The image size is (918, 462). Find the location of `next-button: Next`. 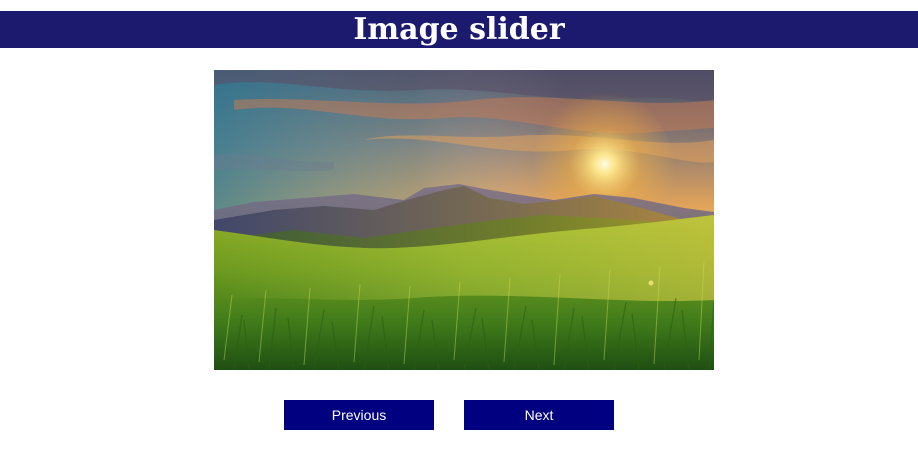

next-button: Next is located at coordinates (539, 415).